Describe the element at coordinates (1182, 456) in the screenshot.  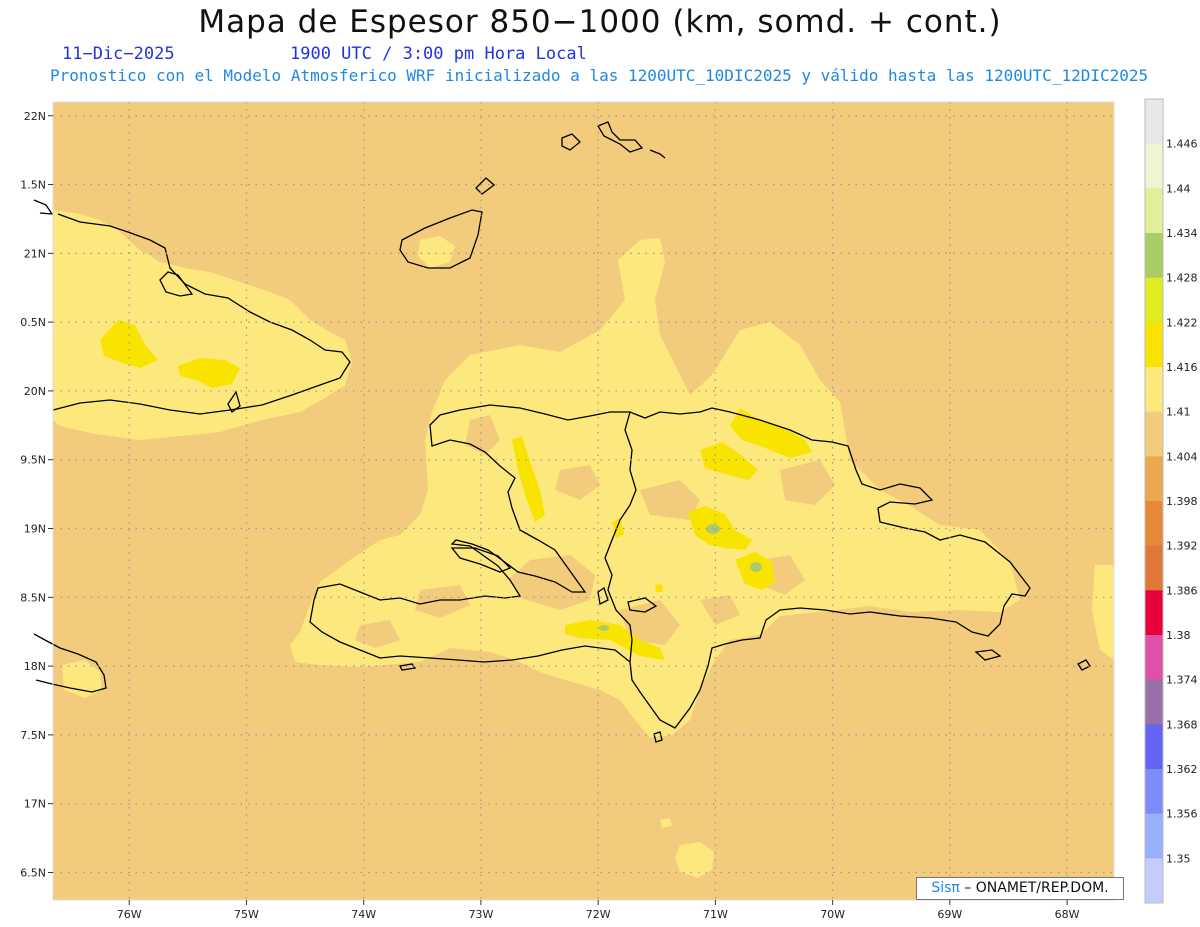
I see `colorbar-label: 1.404` at that location.